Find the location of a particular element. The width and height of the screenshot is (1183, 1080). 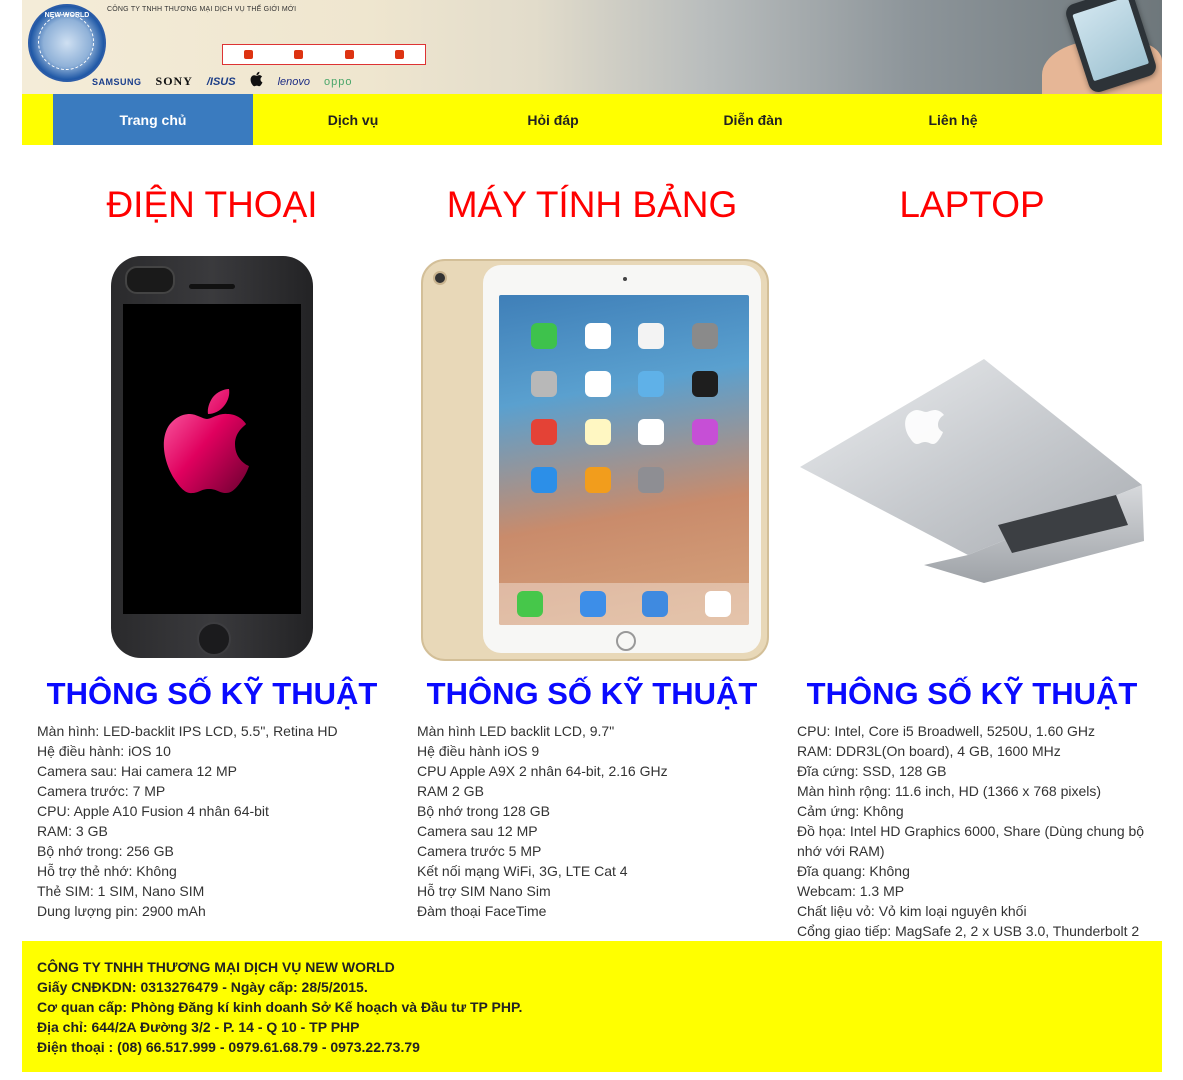

logo-text: NEW WORLD is located at coordinates (67, 15).